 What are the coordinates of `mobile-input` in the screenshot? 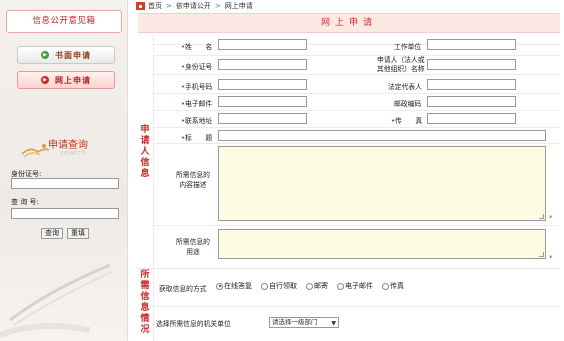 It's located at (262, 84).